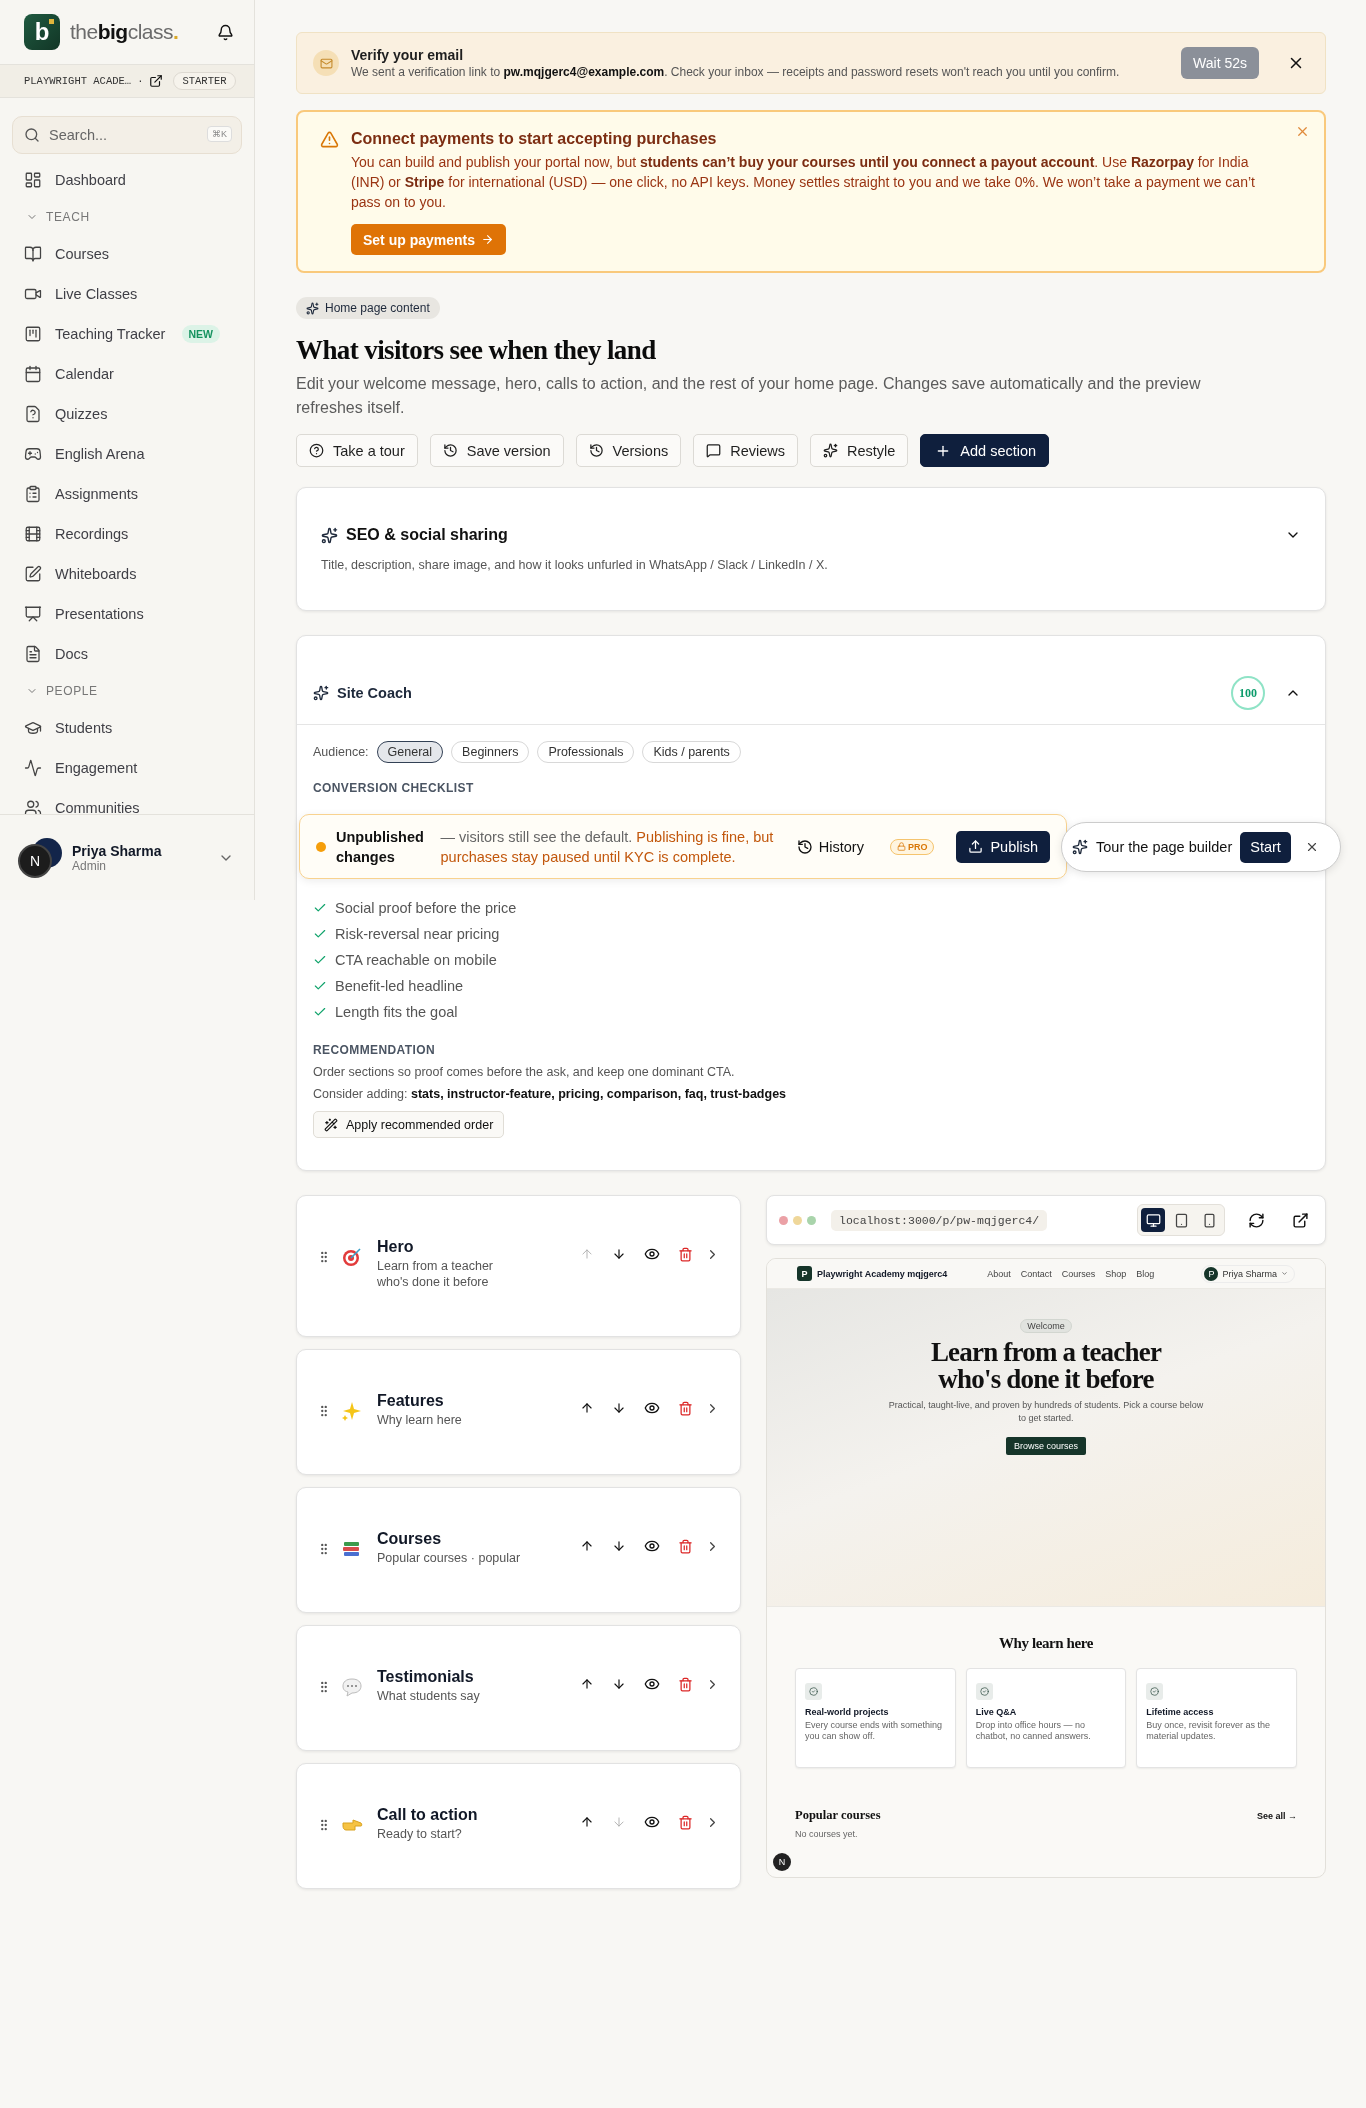  I want to click on pen-square-icon, so click(33, 574).